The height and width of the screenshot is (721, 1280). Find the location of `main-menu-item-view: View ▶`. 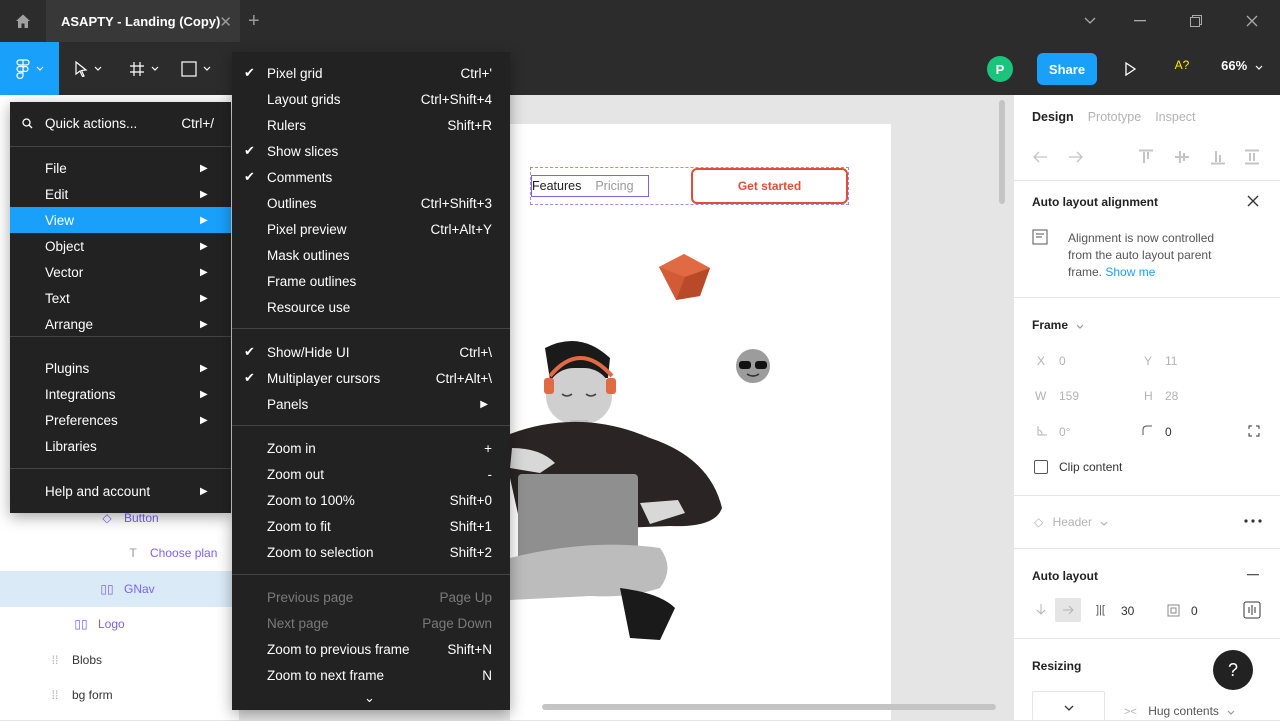

main-menu-item-view: View ▶ is located at coordinates (120, 220).